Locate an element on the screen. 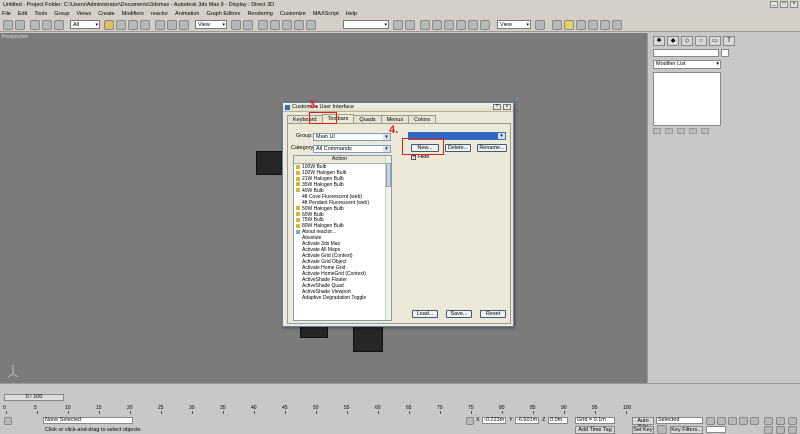  z-coord-field: 0.0m is located at coordinates (558, 420).